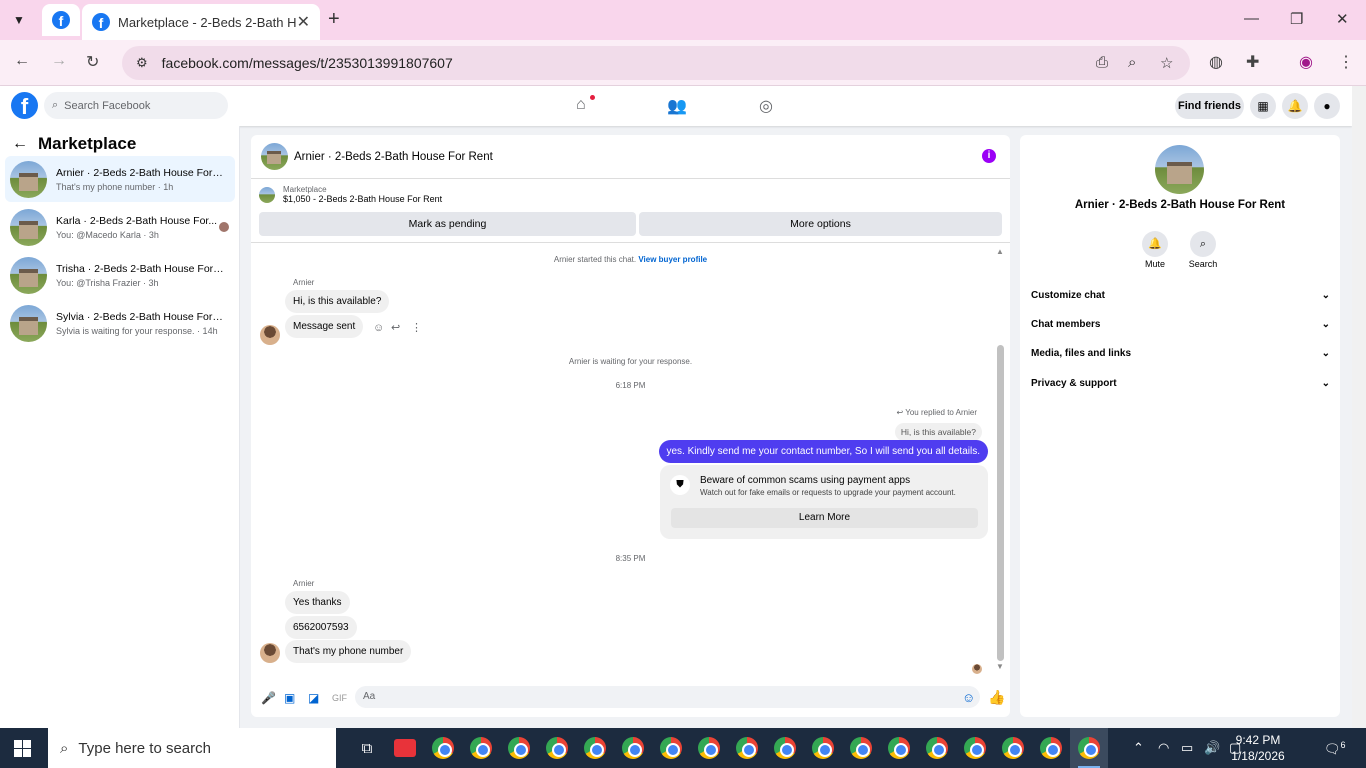 The image size is (1366, 768). What do you see at coordinates (348, 651) in the screenshot?
I see `message-bubble: That's my phone number` at bounding box center [348, 651].